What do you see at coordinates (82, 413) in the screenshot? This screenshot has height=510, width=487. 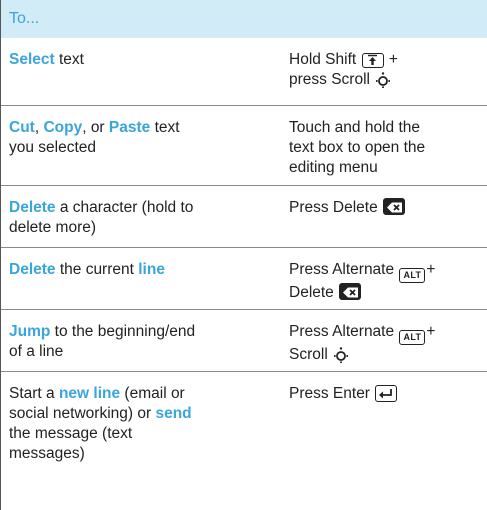 I see `row-text: social networking) or` at bounding box center [82, 413].